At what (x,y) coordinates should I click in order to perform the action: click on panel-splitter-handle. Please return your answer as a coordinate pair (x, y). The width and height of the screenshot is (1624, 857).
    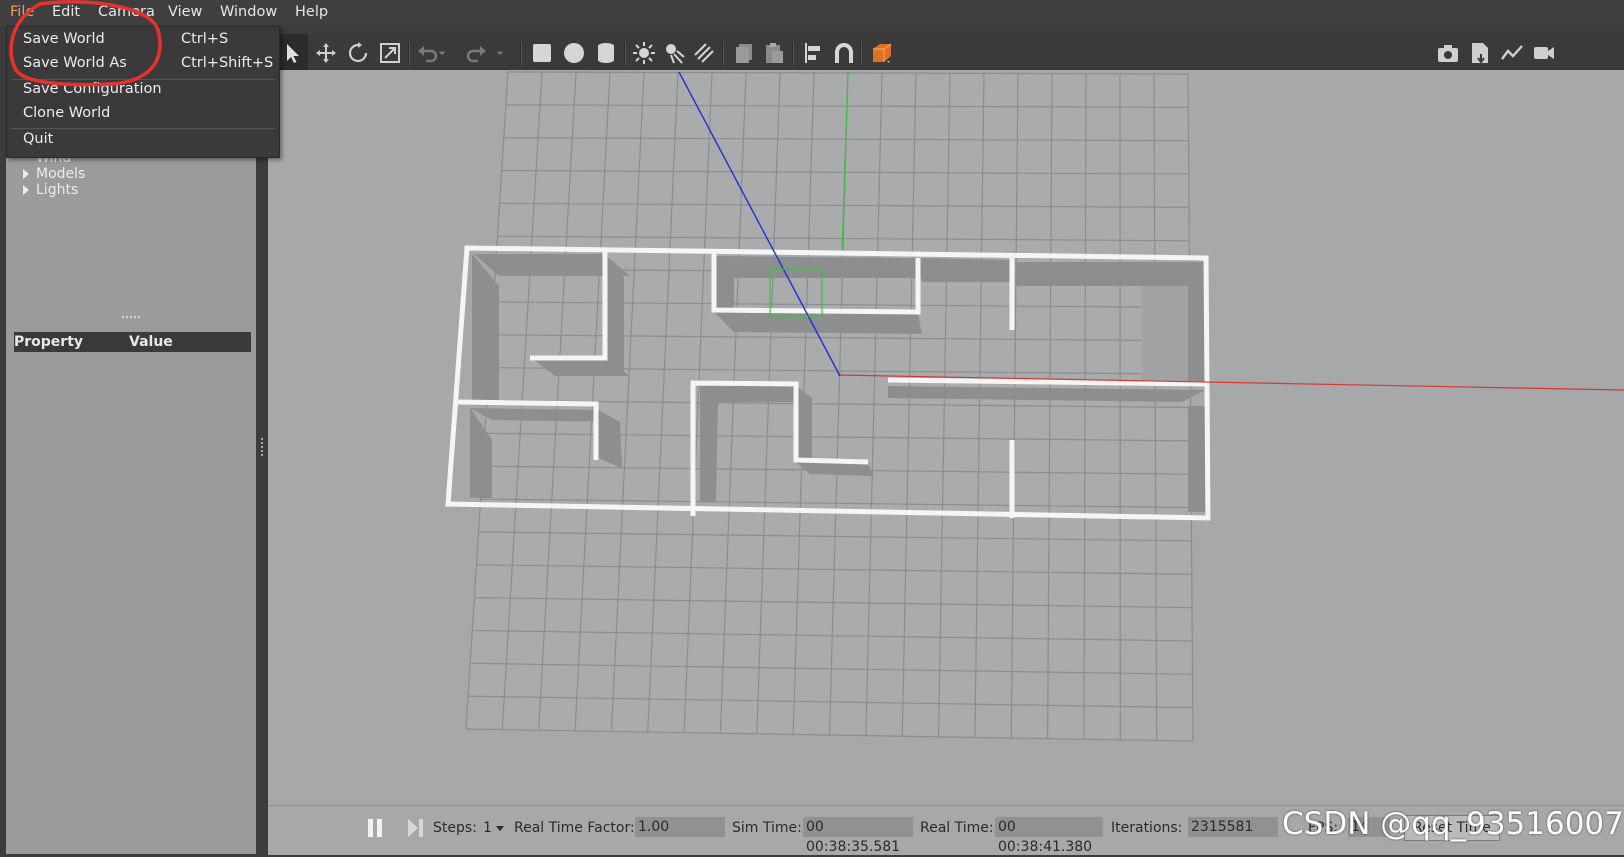
    Looking at the image, I should click on (131, 318).